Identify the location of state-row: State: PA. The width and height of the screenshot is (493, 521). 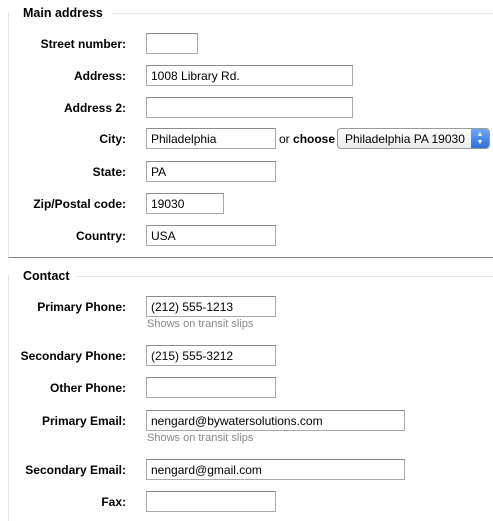
(251, 173).